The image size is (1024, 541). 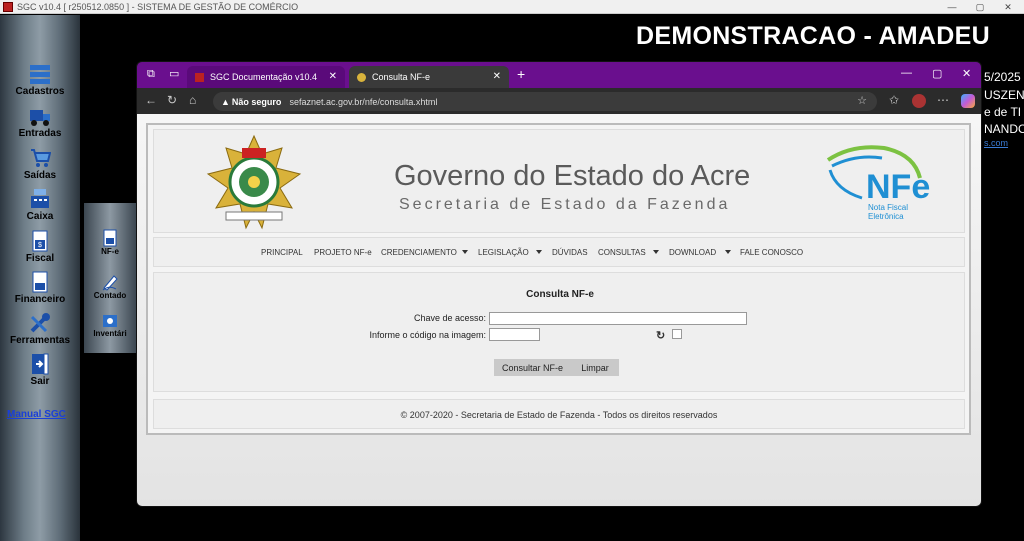 What do you see at coordinates (886, 216) in the screenshot?
I see `nfe-logo-line2: Eletrônica` at bounding box center [886, 216].